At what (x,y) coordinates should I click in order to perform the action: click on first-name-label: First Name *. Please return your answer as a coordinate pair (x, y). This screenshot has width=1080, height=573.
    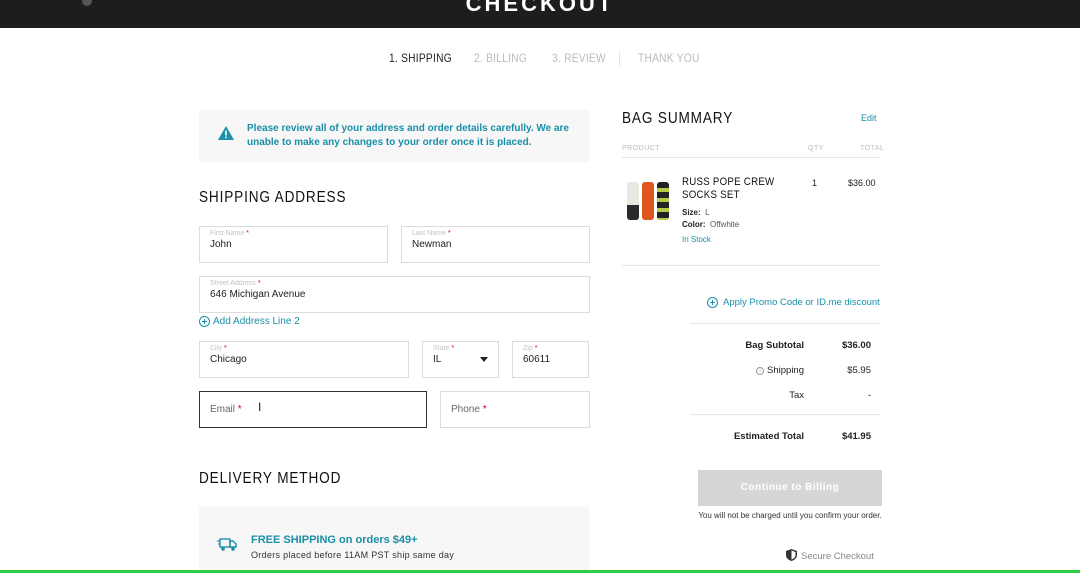
    Looking at the image, I should click on (229, 233).